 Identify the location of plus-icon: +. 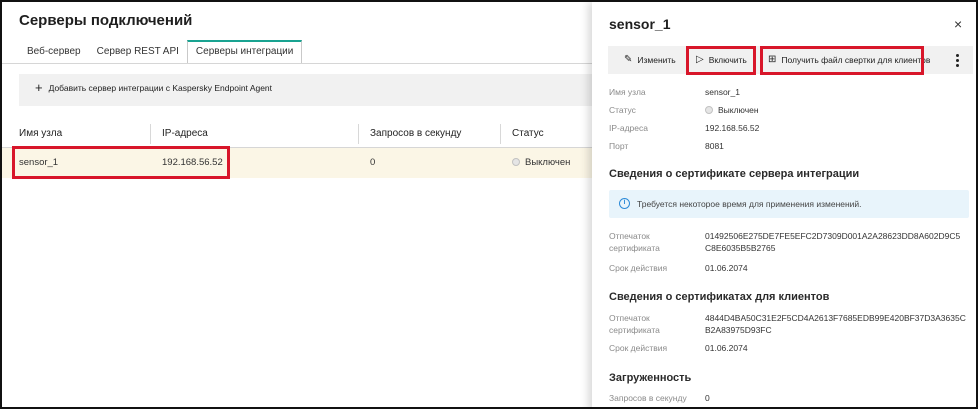
(39, 87).